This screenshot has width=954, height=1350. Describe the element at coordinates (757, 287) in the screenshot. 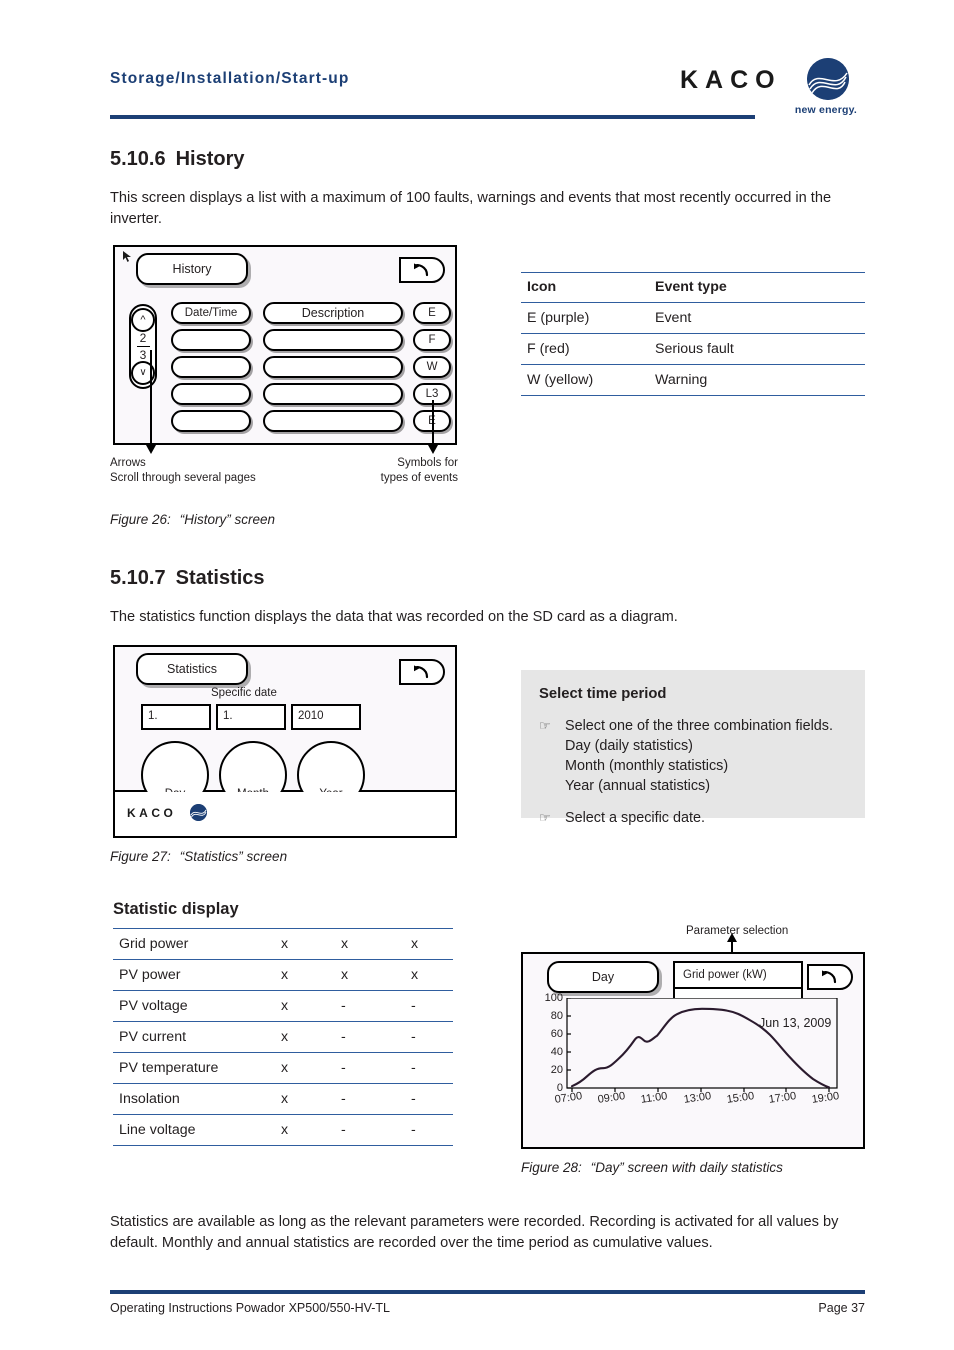

I see `col-event-type: Event type` at that location.